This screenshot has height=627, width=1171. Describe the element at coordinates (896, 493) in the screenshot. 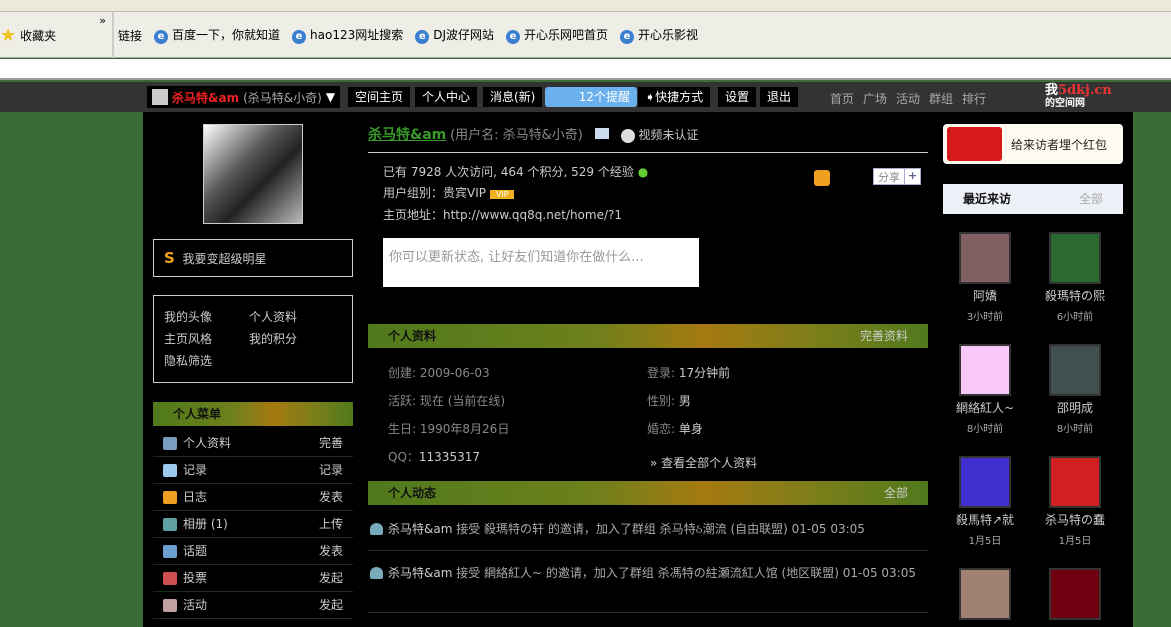

I see `feed-all-link: 全部` at that location.